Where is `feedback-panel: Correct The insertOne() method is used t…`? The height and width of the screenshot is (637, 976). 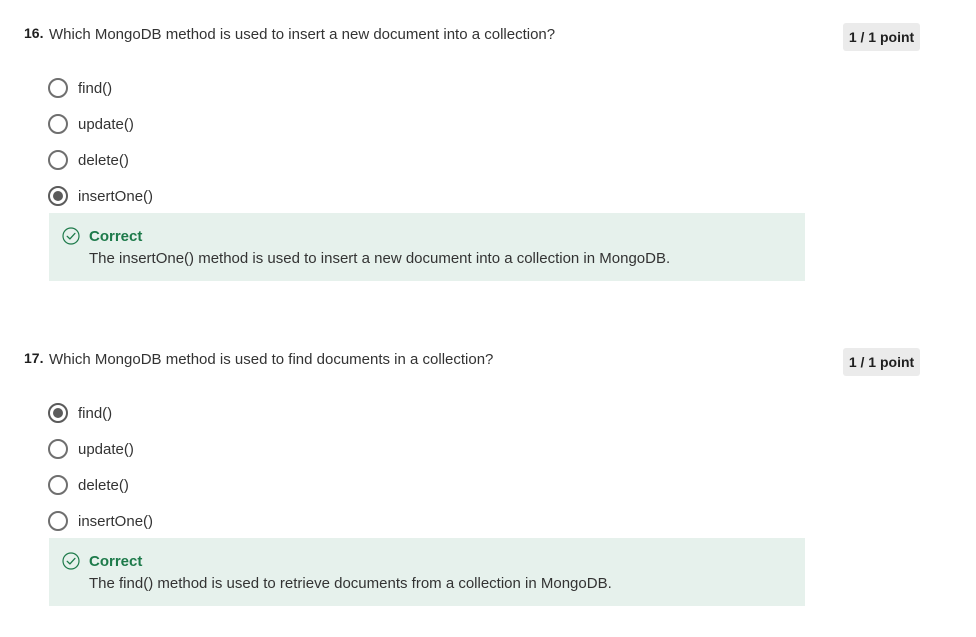
feedback-panel: Correct The insertOne() method is used t… is located at coordinates (427, 247).